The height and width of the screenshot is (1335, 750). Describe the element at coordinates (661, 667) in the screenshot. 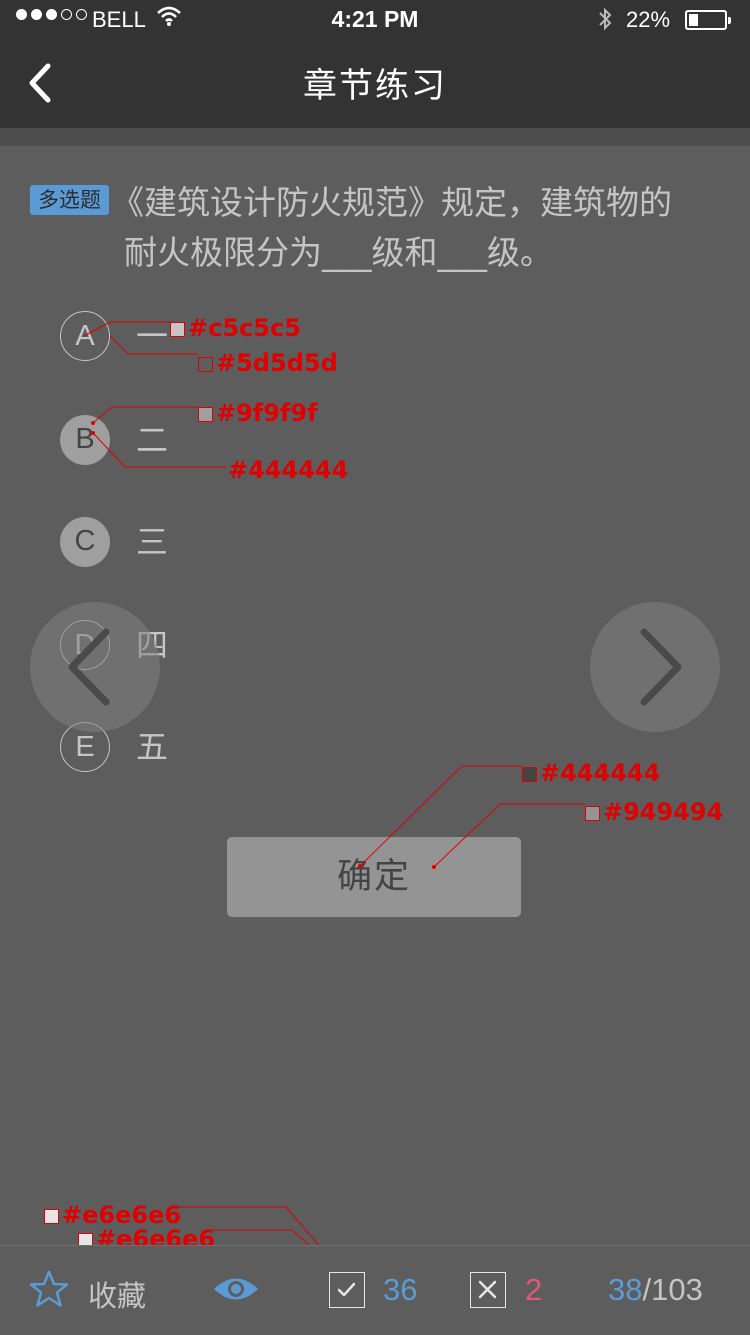

I see `chevron-right-icon` at that location.